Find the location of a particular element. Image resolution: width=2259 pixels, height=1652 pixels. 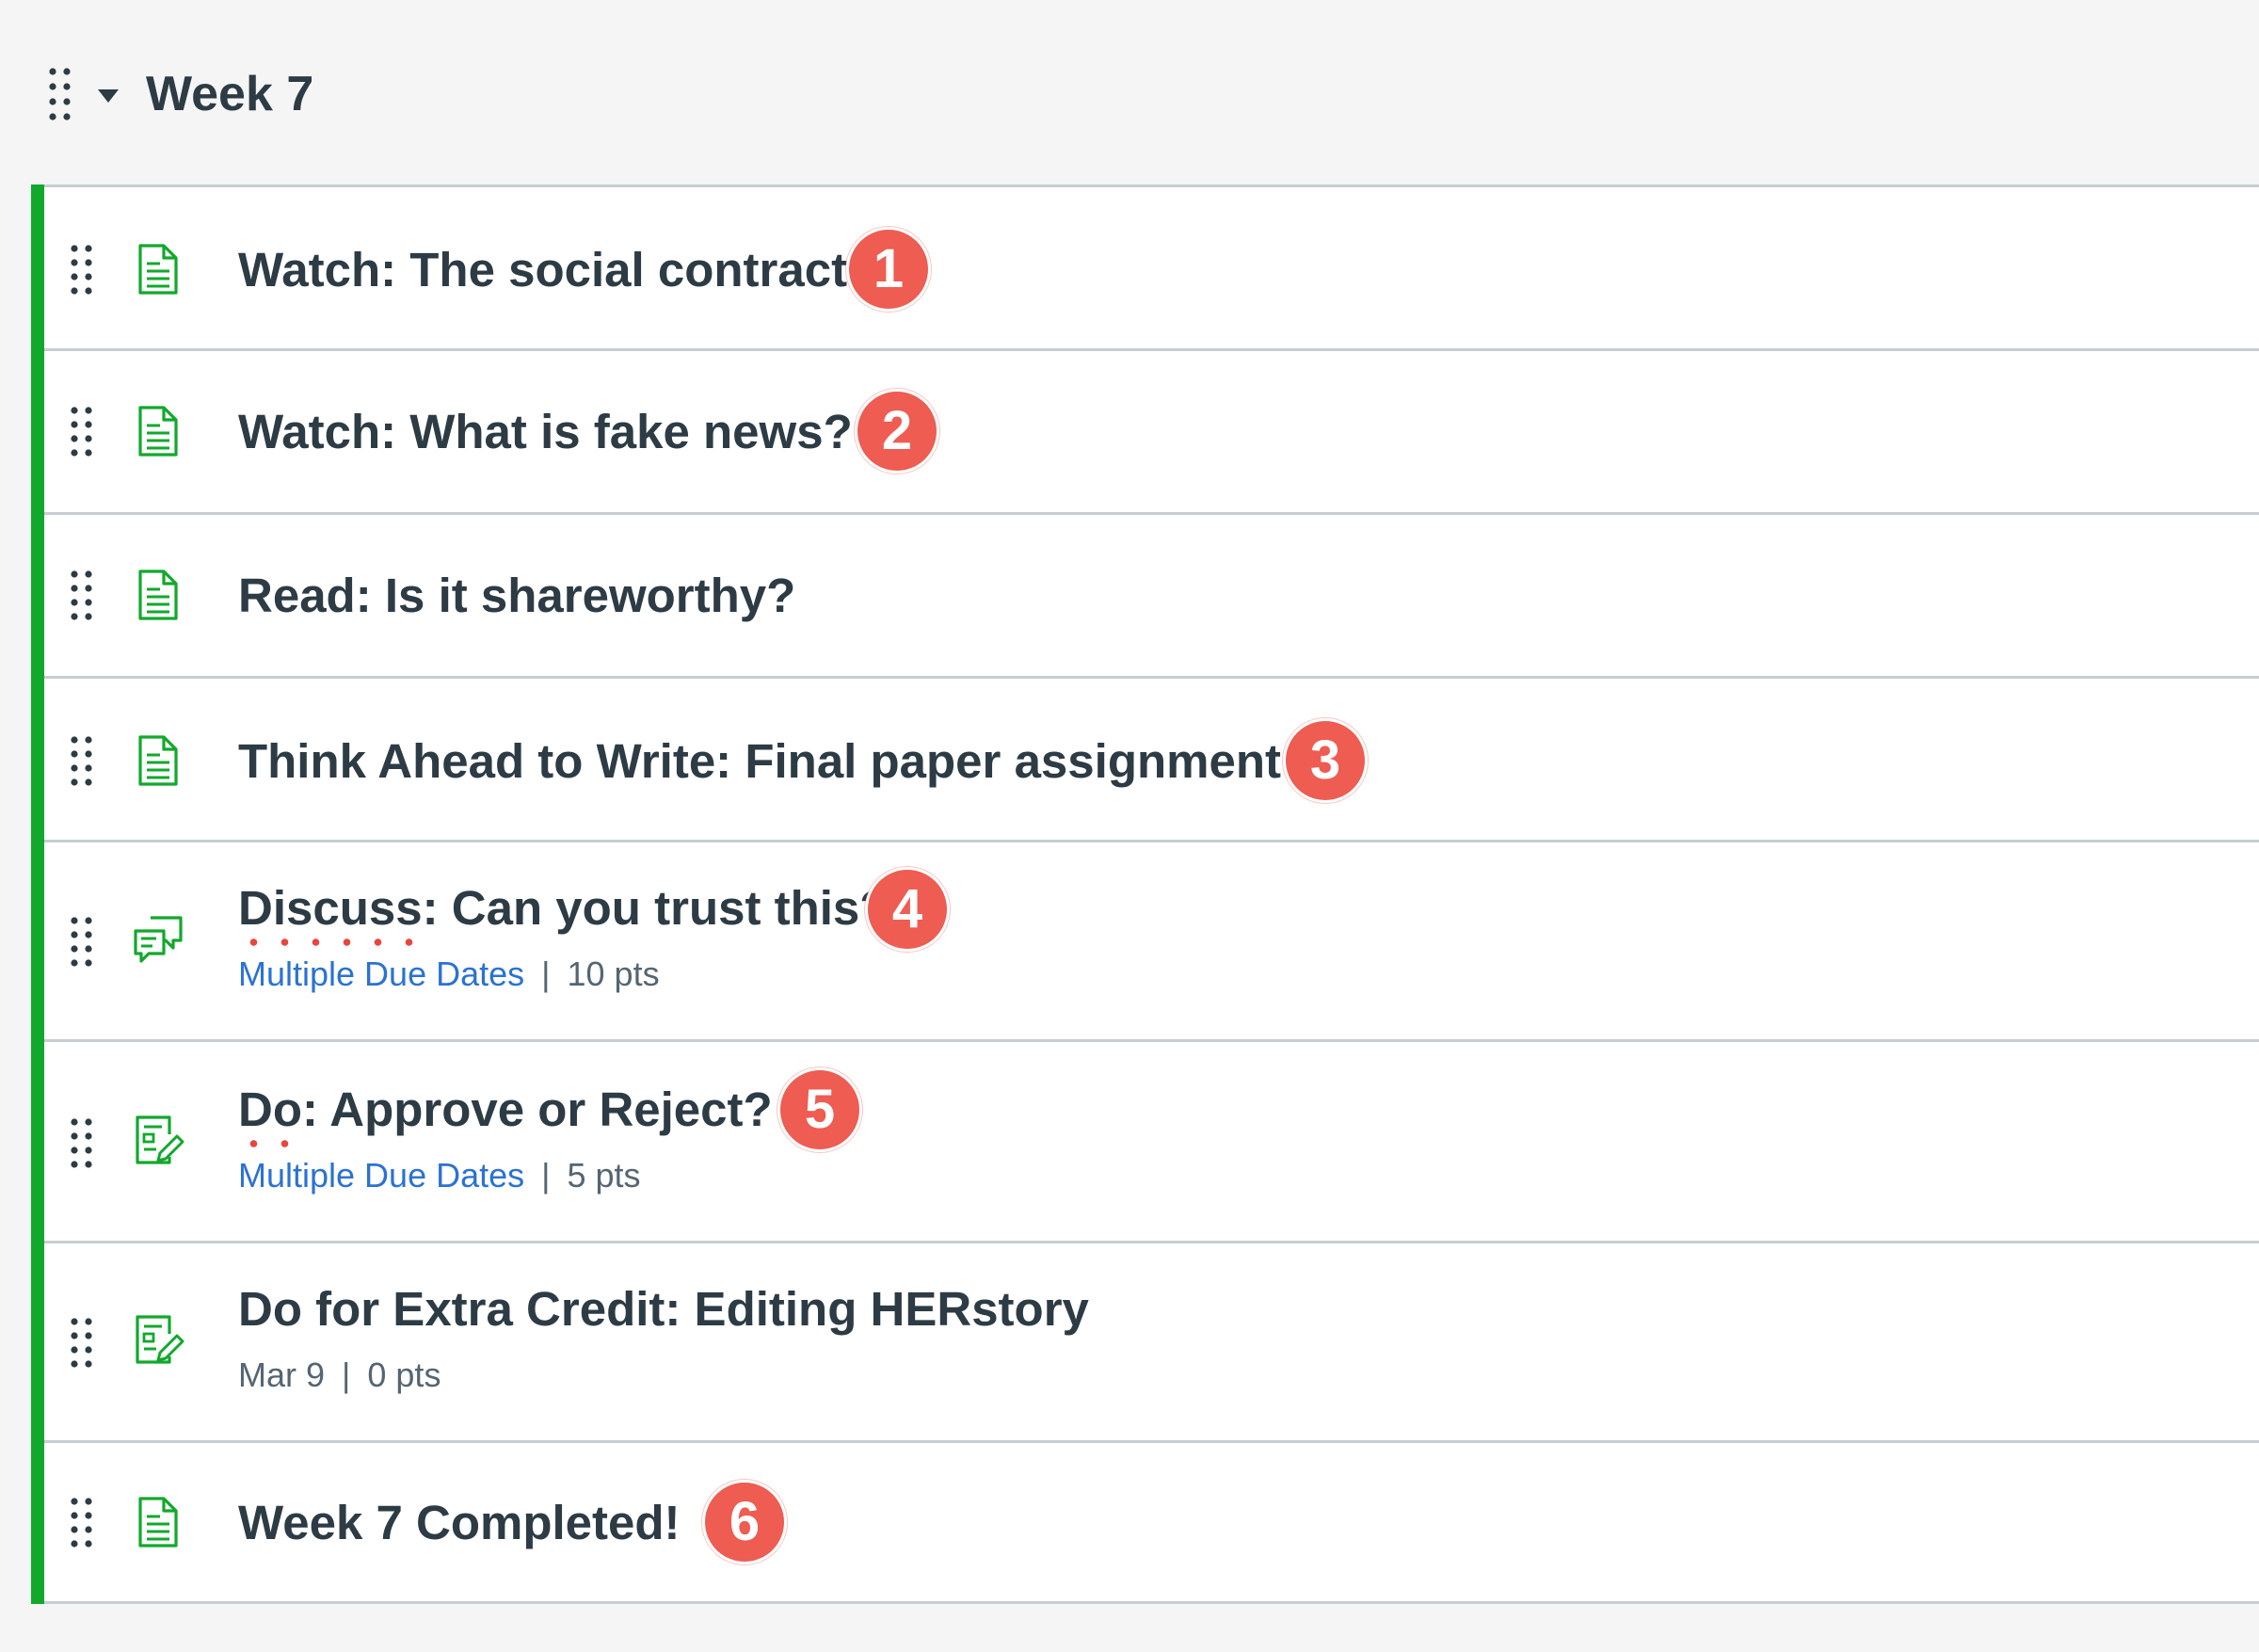

module-item: Watch: What is fake news? 2 is located at coordinates (1151, 433).